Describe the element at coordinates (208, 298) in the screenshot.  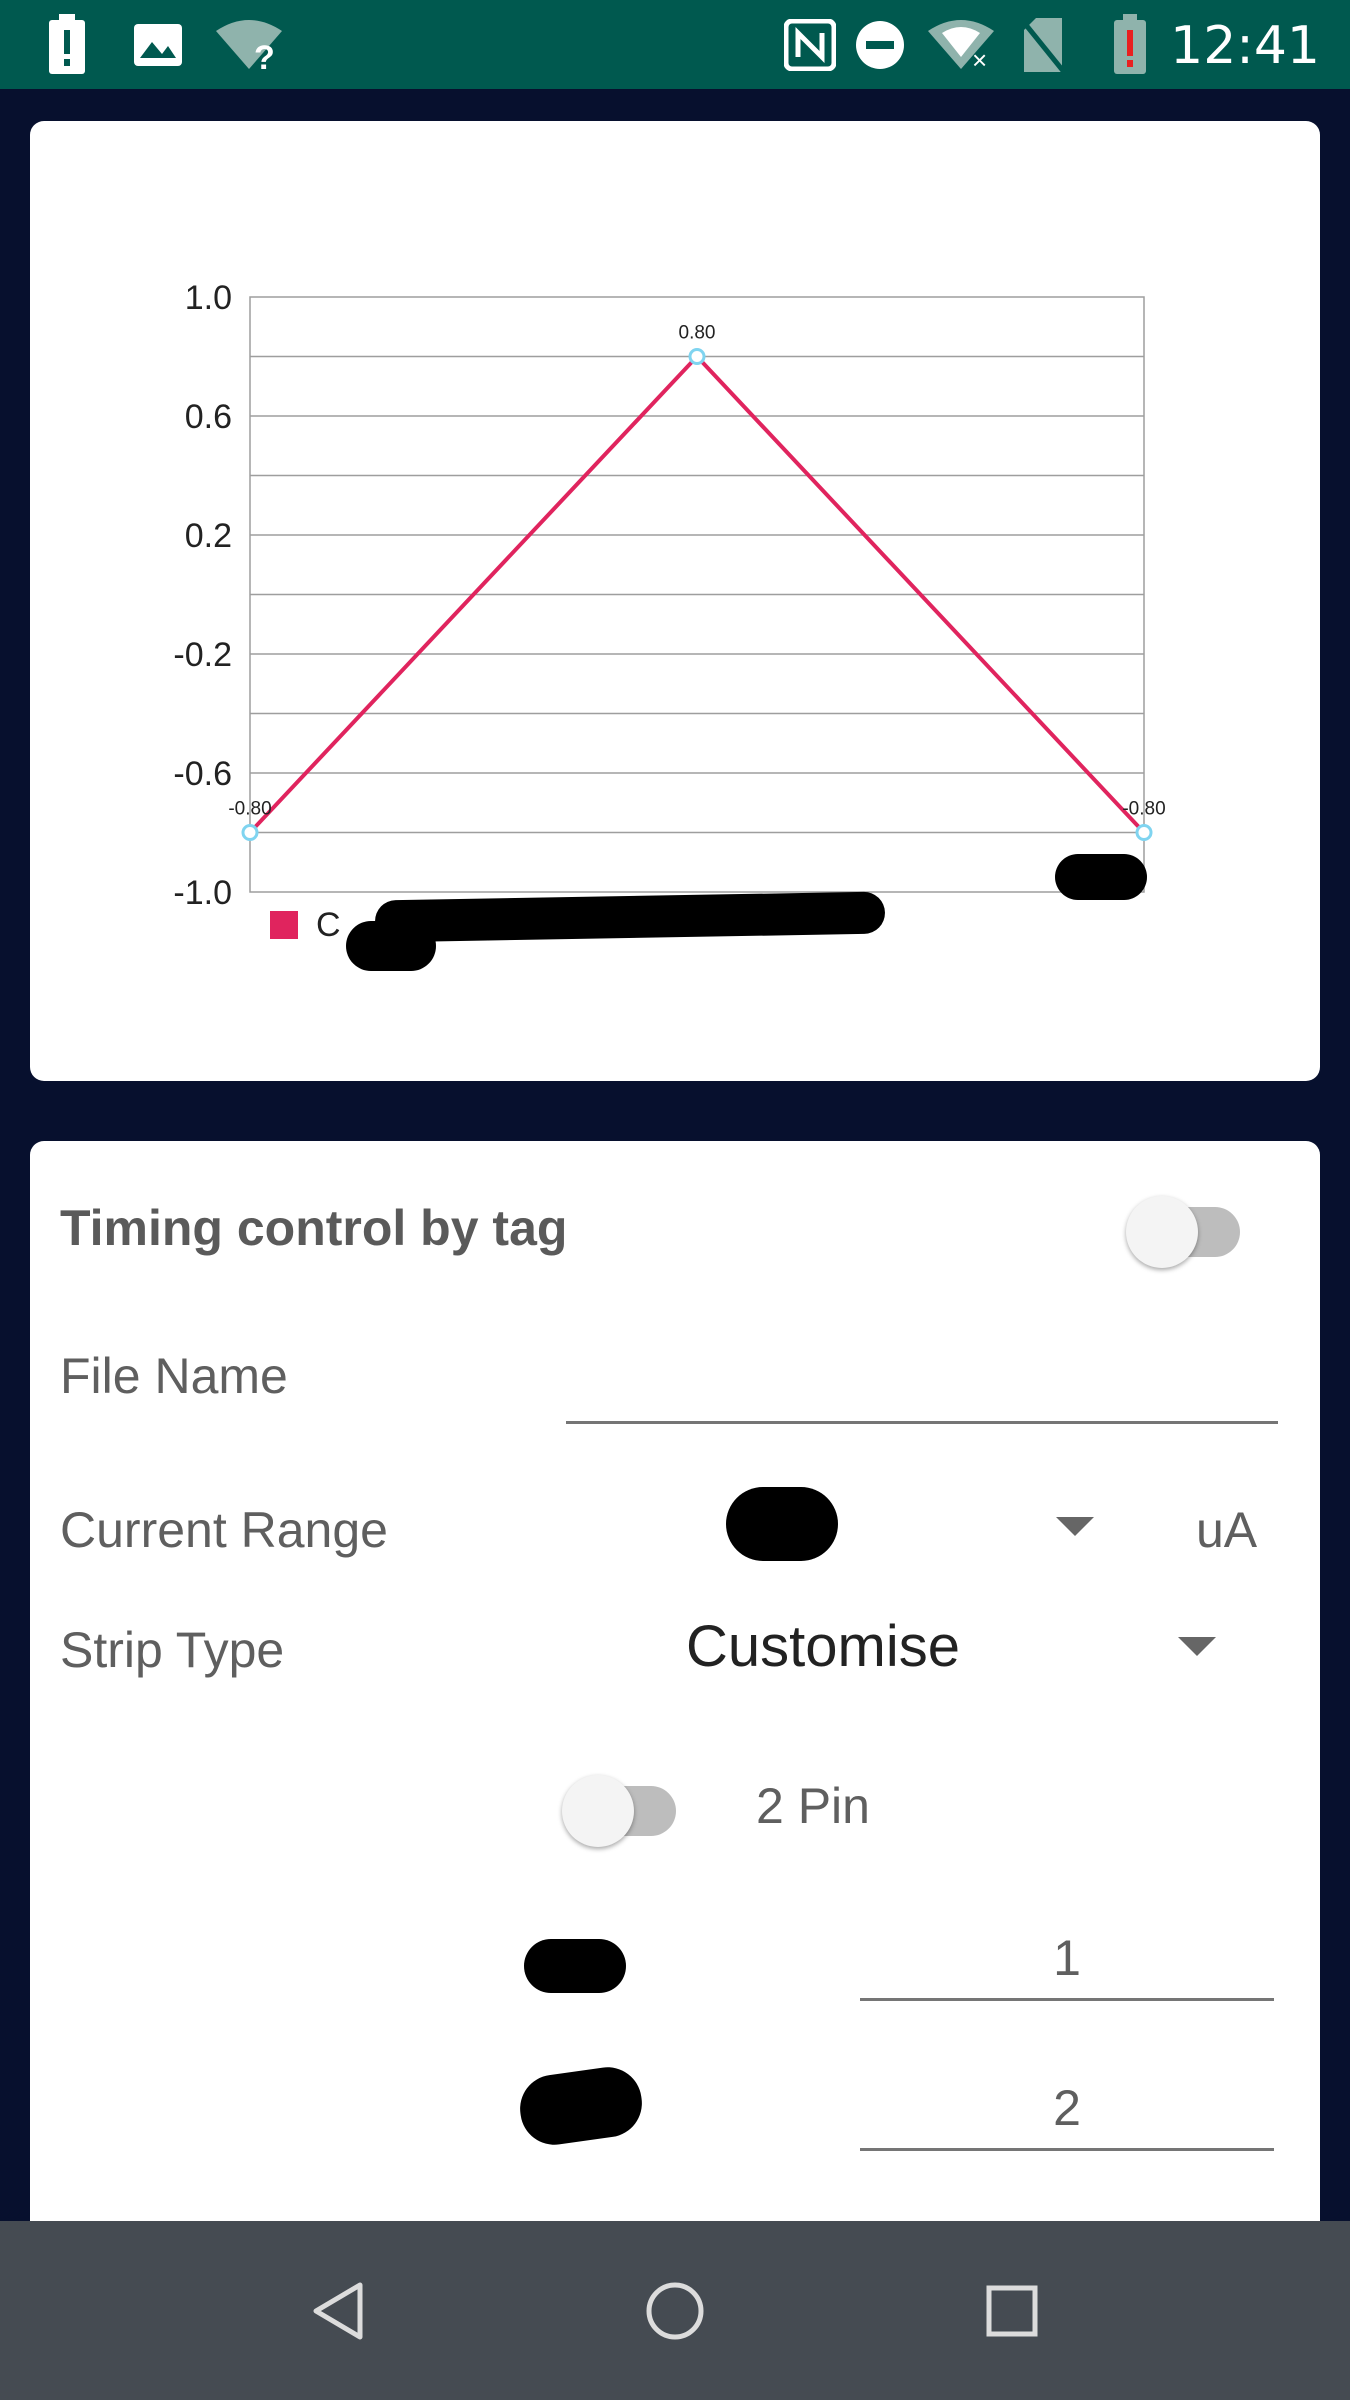
I see `y-tick-label: 1.0` at that location.